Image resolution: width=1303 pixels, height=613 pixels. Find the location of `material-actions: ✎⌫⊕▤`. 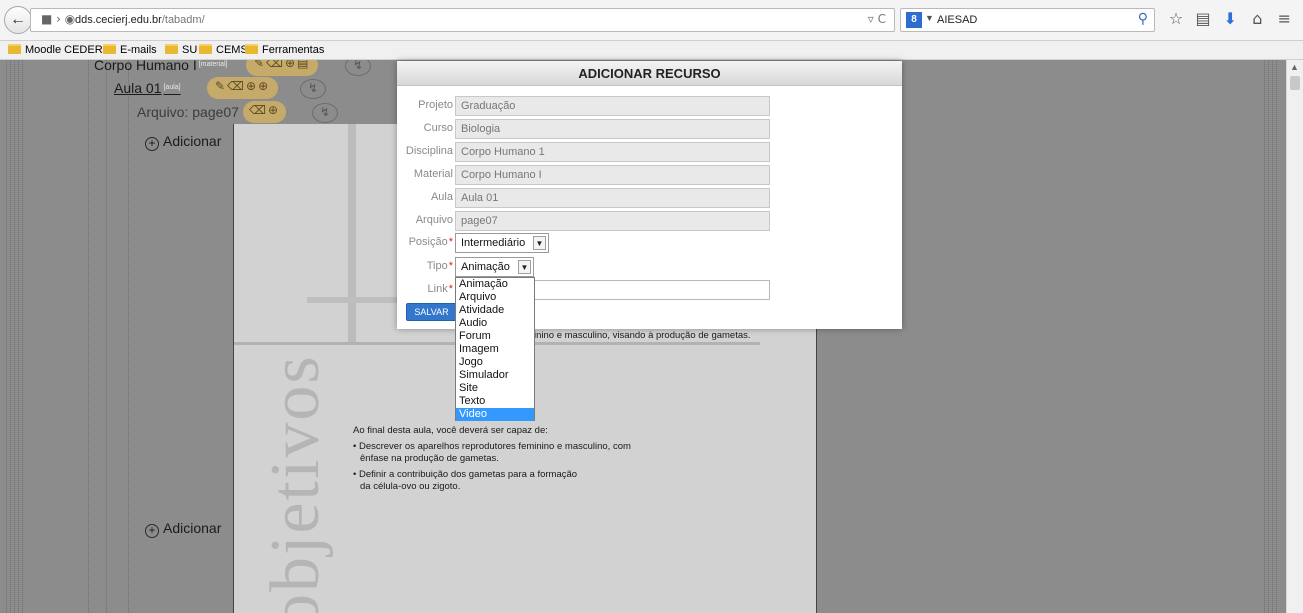

material-actions: ✎⌫⊕▤ is located at coordinates (282, 68).